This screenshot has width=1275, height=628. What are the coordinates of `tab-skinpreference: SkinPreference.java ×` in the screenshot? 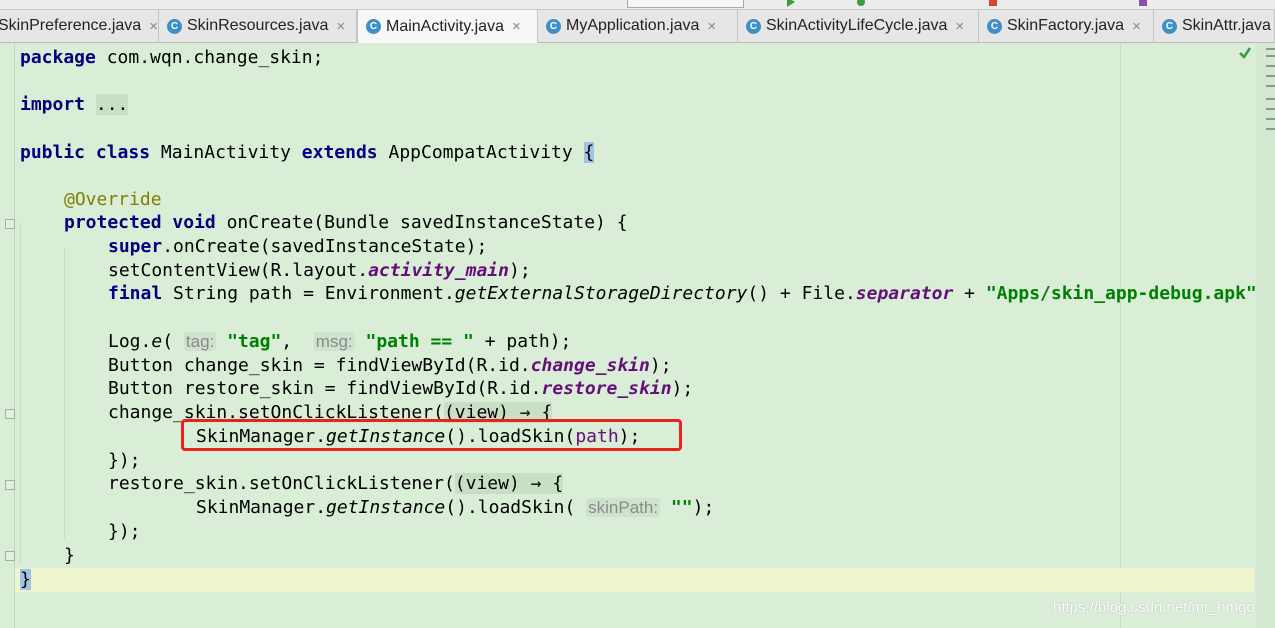 It's located at (79, 26).